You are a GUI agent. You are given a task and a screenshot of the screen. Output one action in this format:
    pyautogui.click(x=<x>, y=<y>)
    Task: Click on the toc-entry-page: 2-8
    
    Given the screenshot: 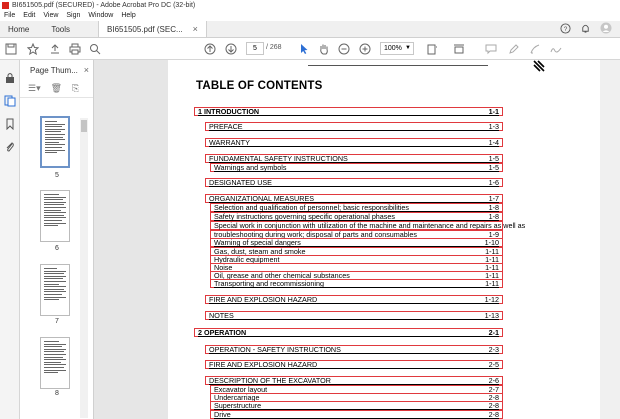 What is the action you would take?
    pyautogui.click(x=493, y=414)
    